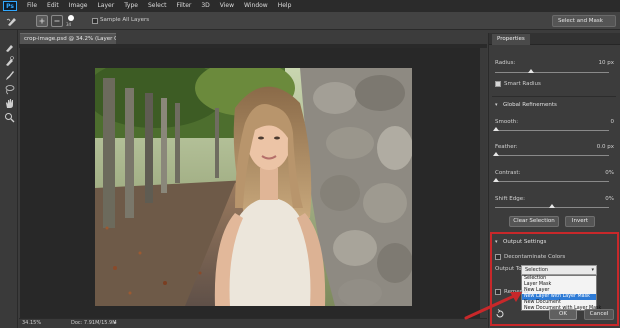 The height and width of the screenshot is (328, 620). What do you see at coordinates (511, 39) in the screenshot?
I see `tab-properties: Properties` at bounding box center [511, 39].